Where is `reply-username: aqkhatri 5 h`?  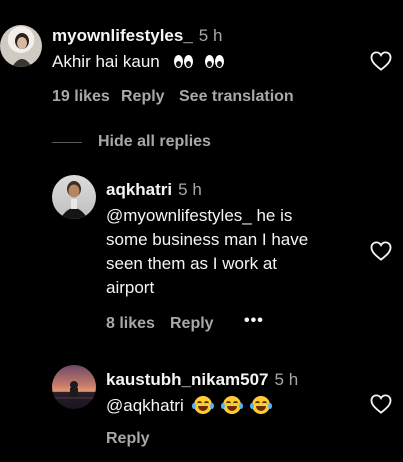 reply-username: aqkhatri 5 h is located at coordinates (154, 190).